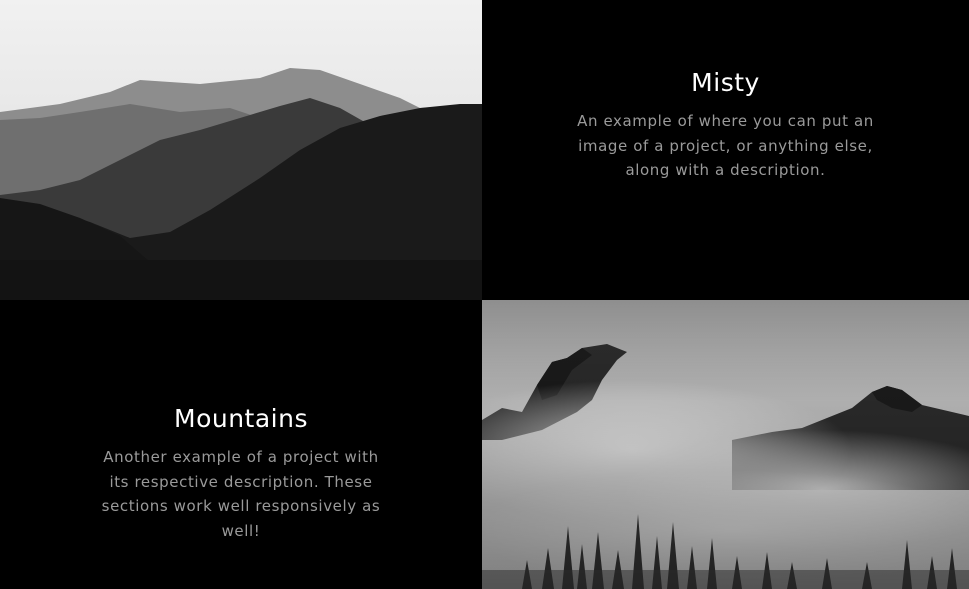 This screenshot has height=589, width=969. What do you see at coordinates (241, 418) in the screenshot?
I see `mountains-title: Mountains` at bounding box center [241, 418].